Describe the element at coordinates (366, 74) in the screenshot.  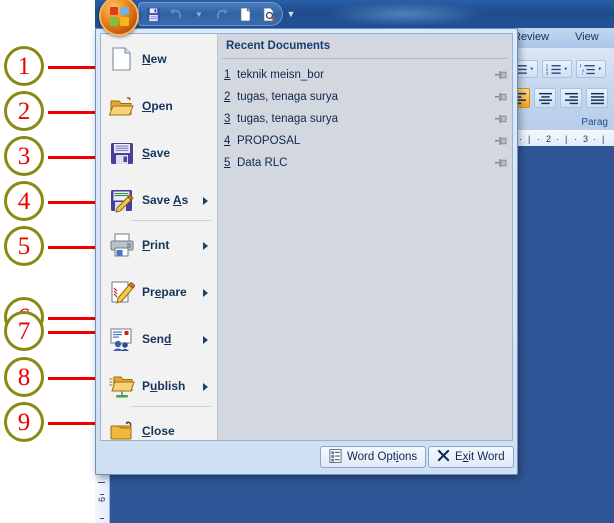
I see `recent-document-row-1: 1 teknik meisn_bor` at that location.